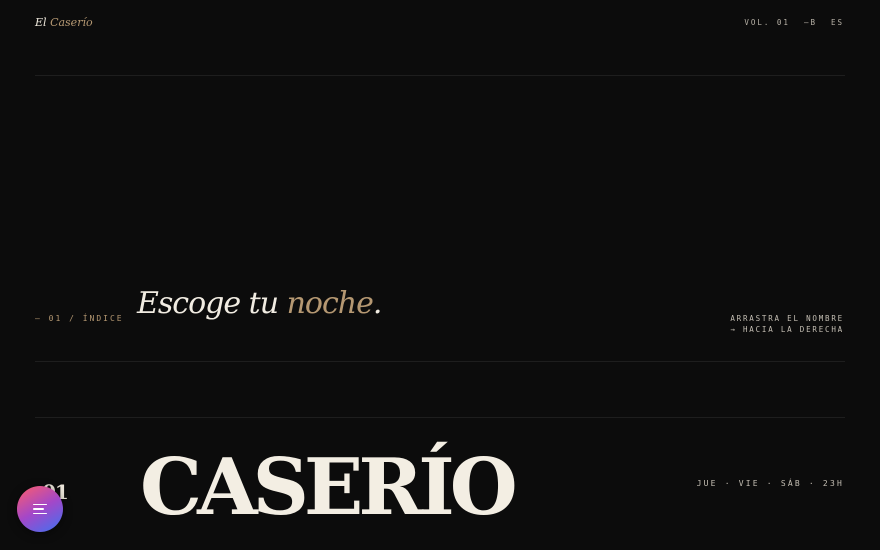  Describe the element at coordinates (787, 318) in the screenshot. I see `drag-hint-line1: ARRASTRA EL NOMBRE` at that location.